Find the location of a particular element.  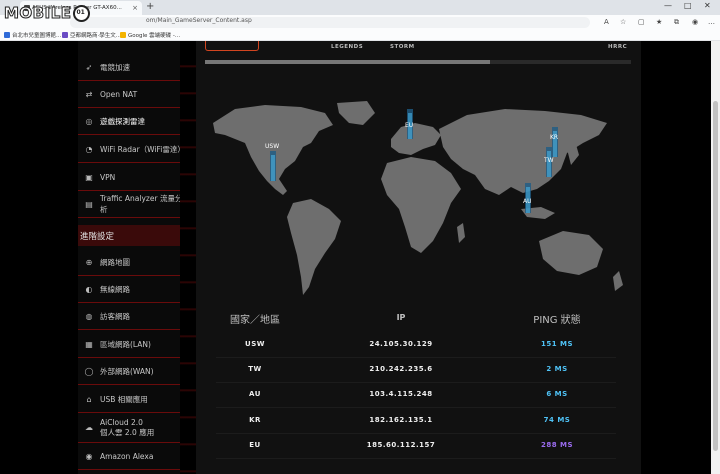

sidebar-item-network-map: ⊕ 網路地圖 is located at coordinates (133, 262).